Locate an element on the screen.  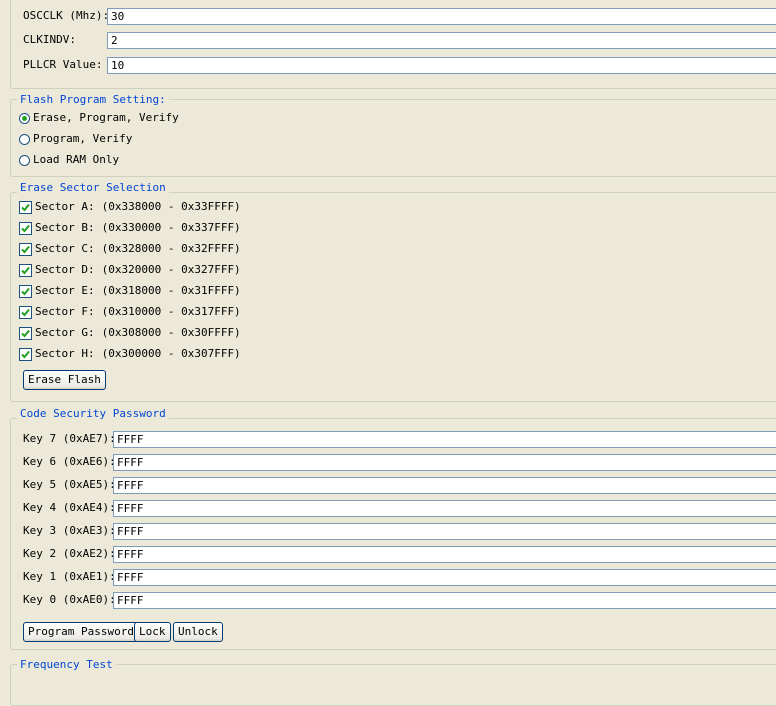
sector-label: Sector C: is located at coordinates (65, 248).